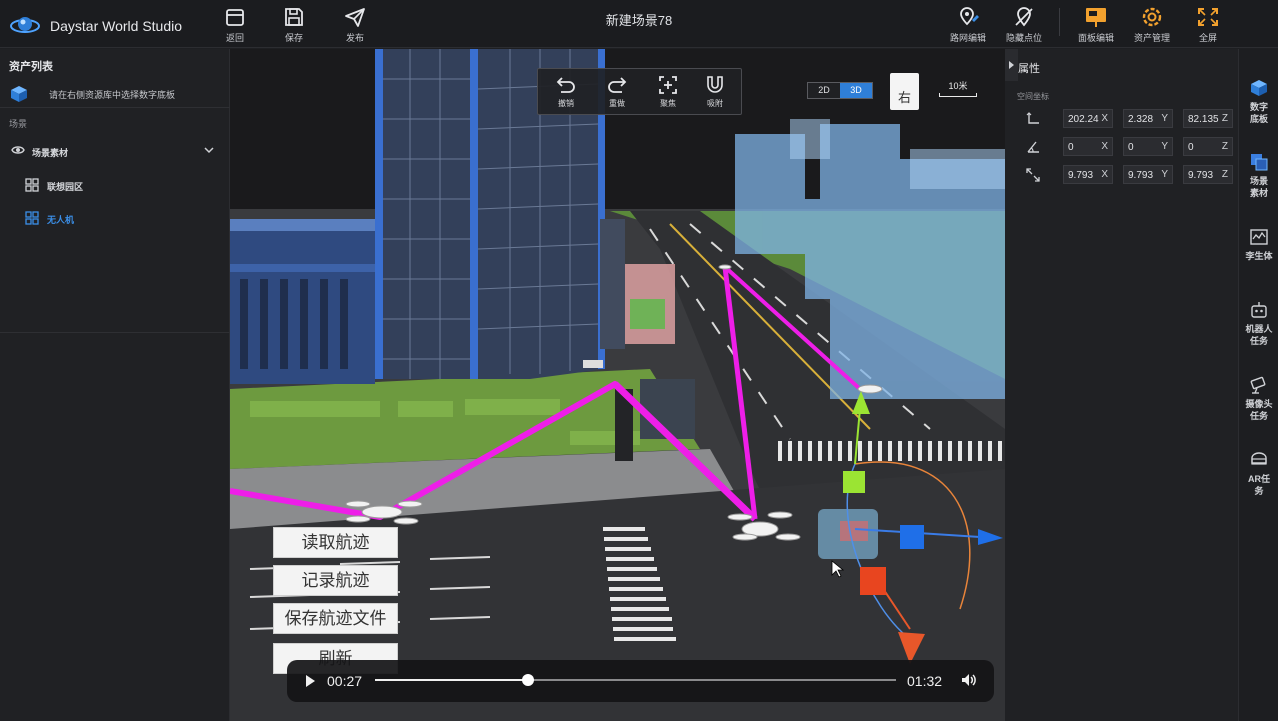 This screenshot has width=1278, height=721. What do you see at coordinates (235, 17) in the screenshot?
I see `back-icon` at bounding box center [235, 17].